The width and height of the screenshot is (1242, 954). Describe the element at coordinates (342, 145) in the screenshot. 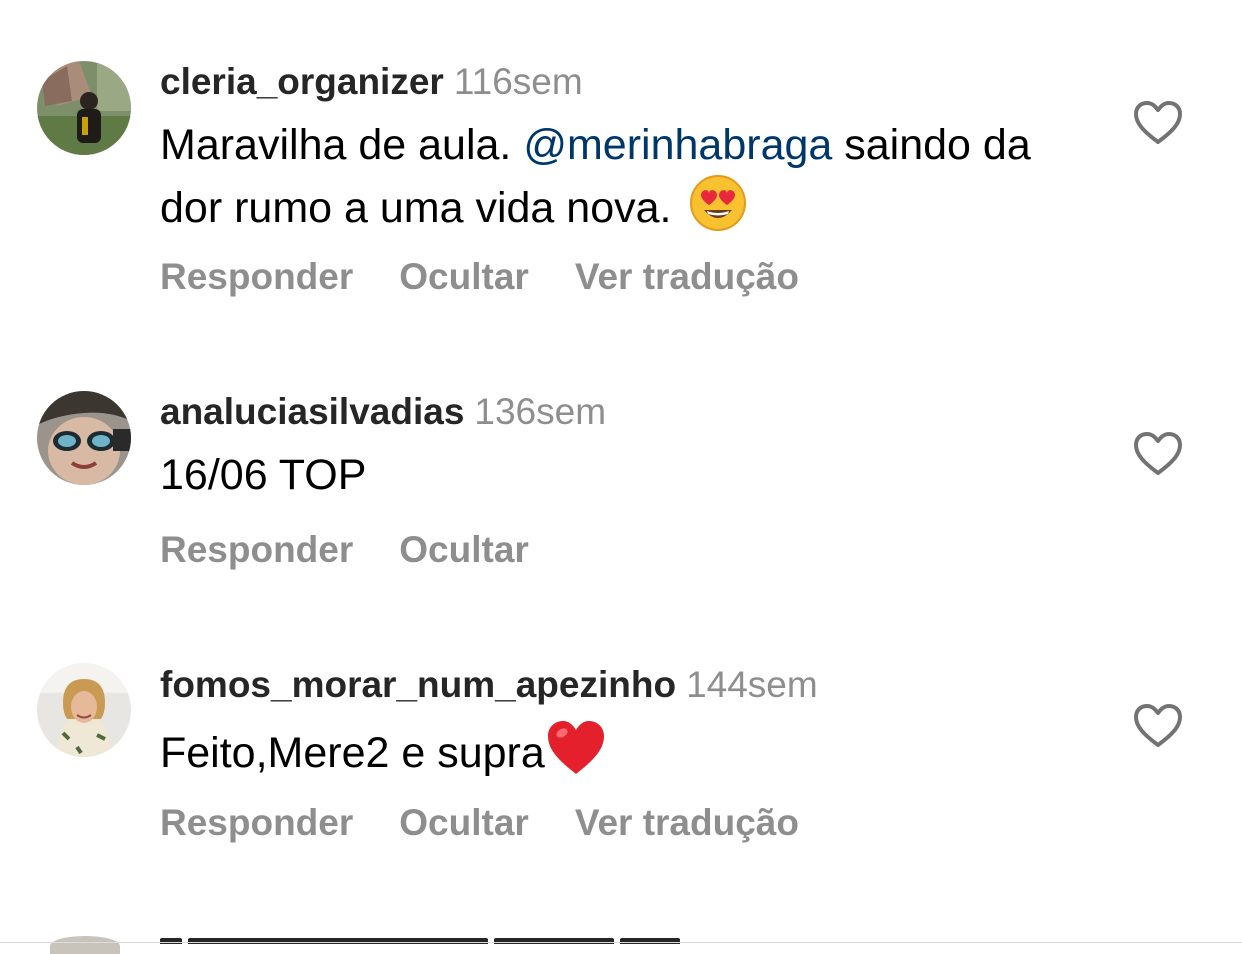

I see `comment-text-part: Maravilha de aula.` at that location.